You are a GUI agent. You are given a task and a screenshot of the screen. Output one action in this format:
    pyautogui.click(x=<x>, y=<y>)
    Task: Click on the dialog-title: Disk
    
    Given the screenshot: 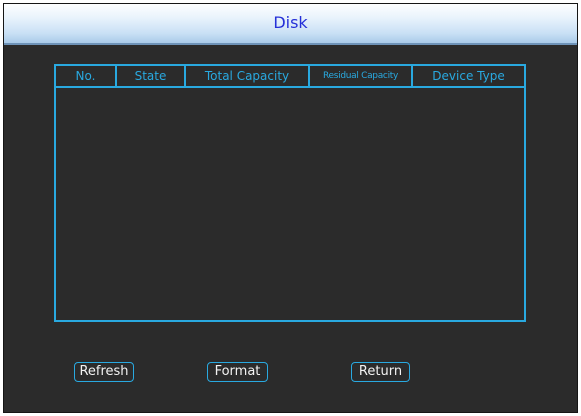 What is the action you would take?
    pyautogui.click(x=290, y=22)
    